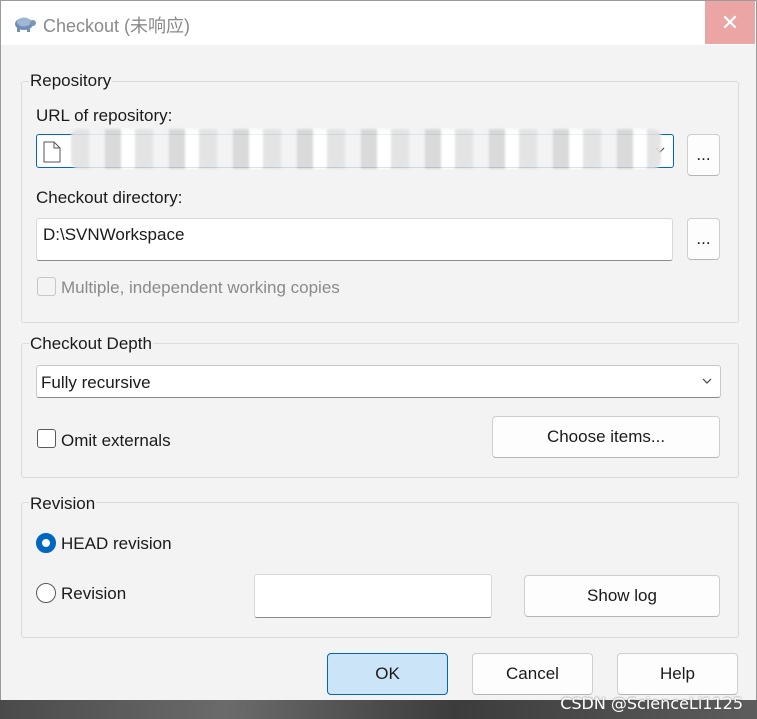 The height and width of the screenshot is (719, 757). I want to click on redacted-url-overlay, so click(366, 149).